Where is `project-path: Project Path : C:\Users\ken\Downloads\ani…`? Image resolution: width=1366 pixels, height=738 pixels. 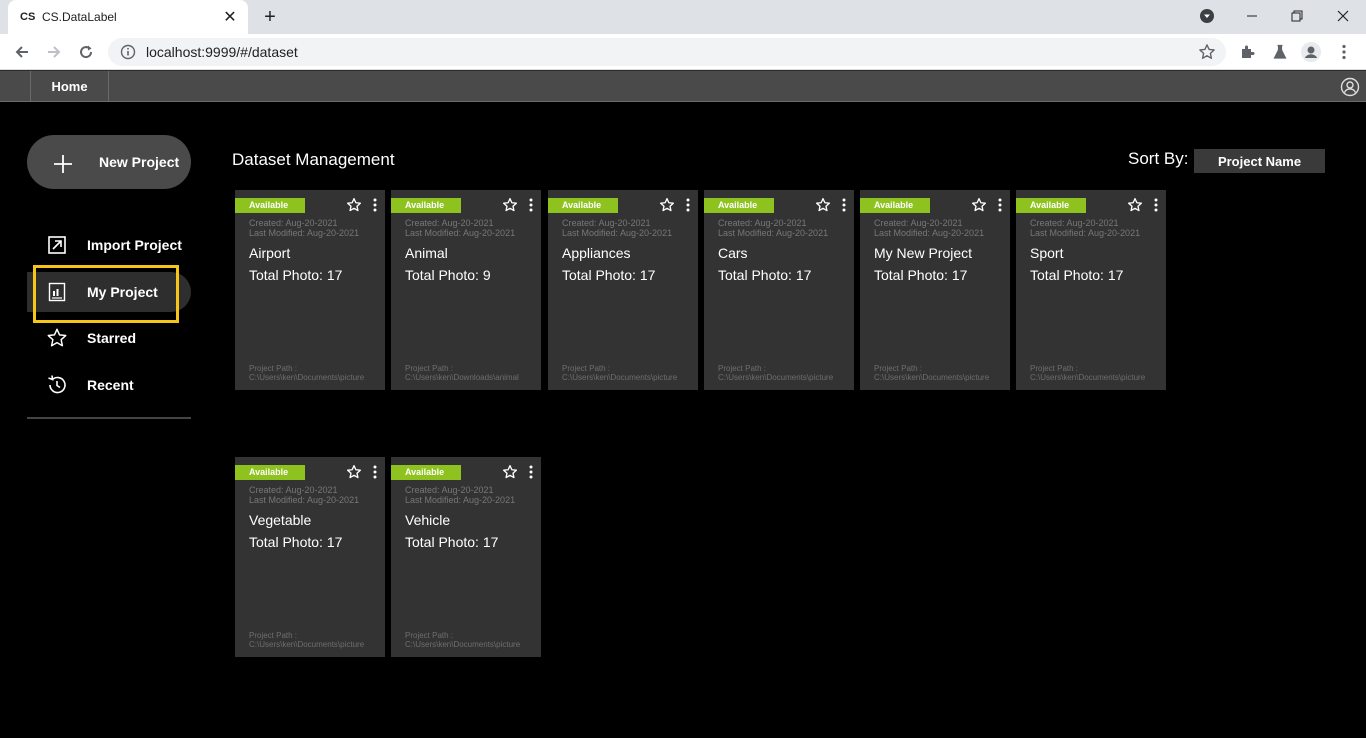 project-path: Project Path : C:\Users\ken\Downloads\ani… is located at coordinates (462, 373).